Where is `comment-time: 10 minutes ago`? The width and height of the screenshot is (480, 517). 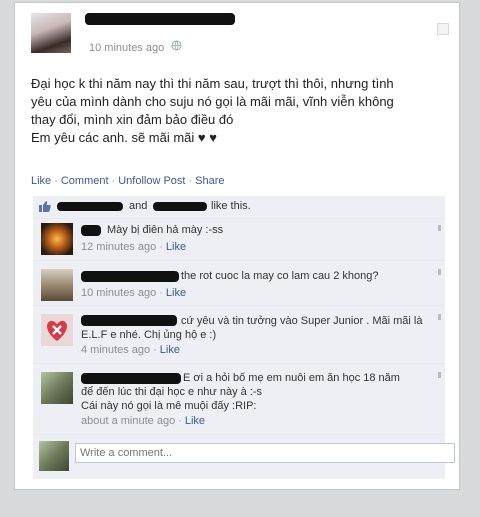 comment-time: 10 minutes ago is located at coordinates (118, 293).